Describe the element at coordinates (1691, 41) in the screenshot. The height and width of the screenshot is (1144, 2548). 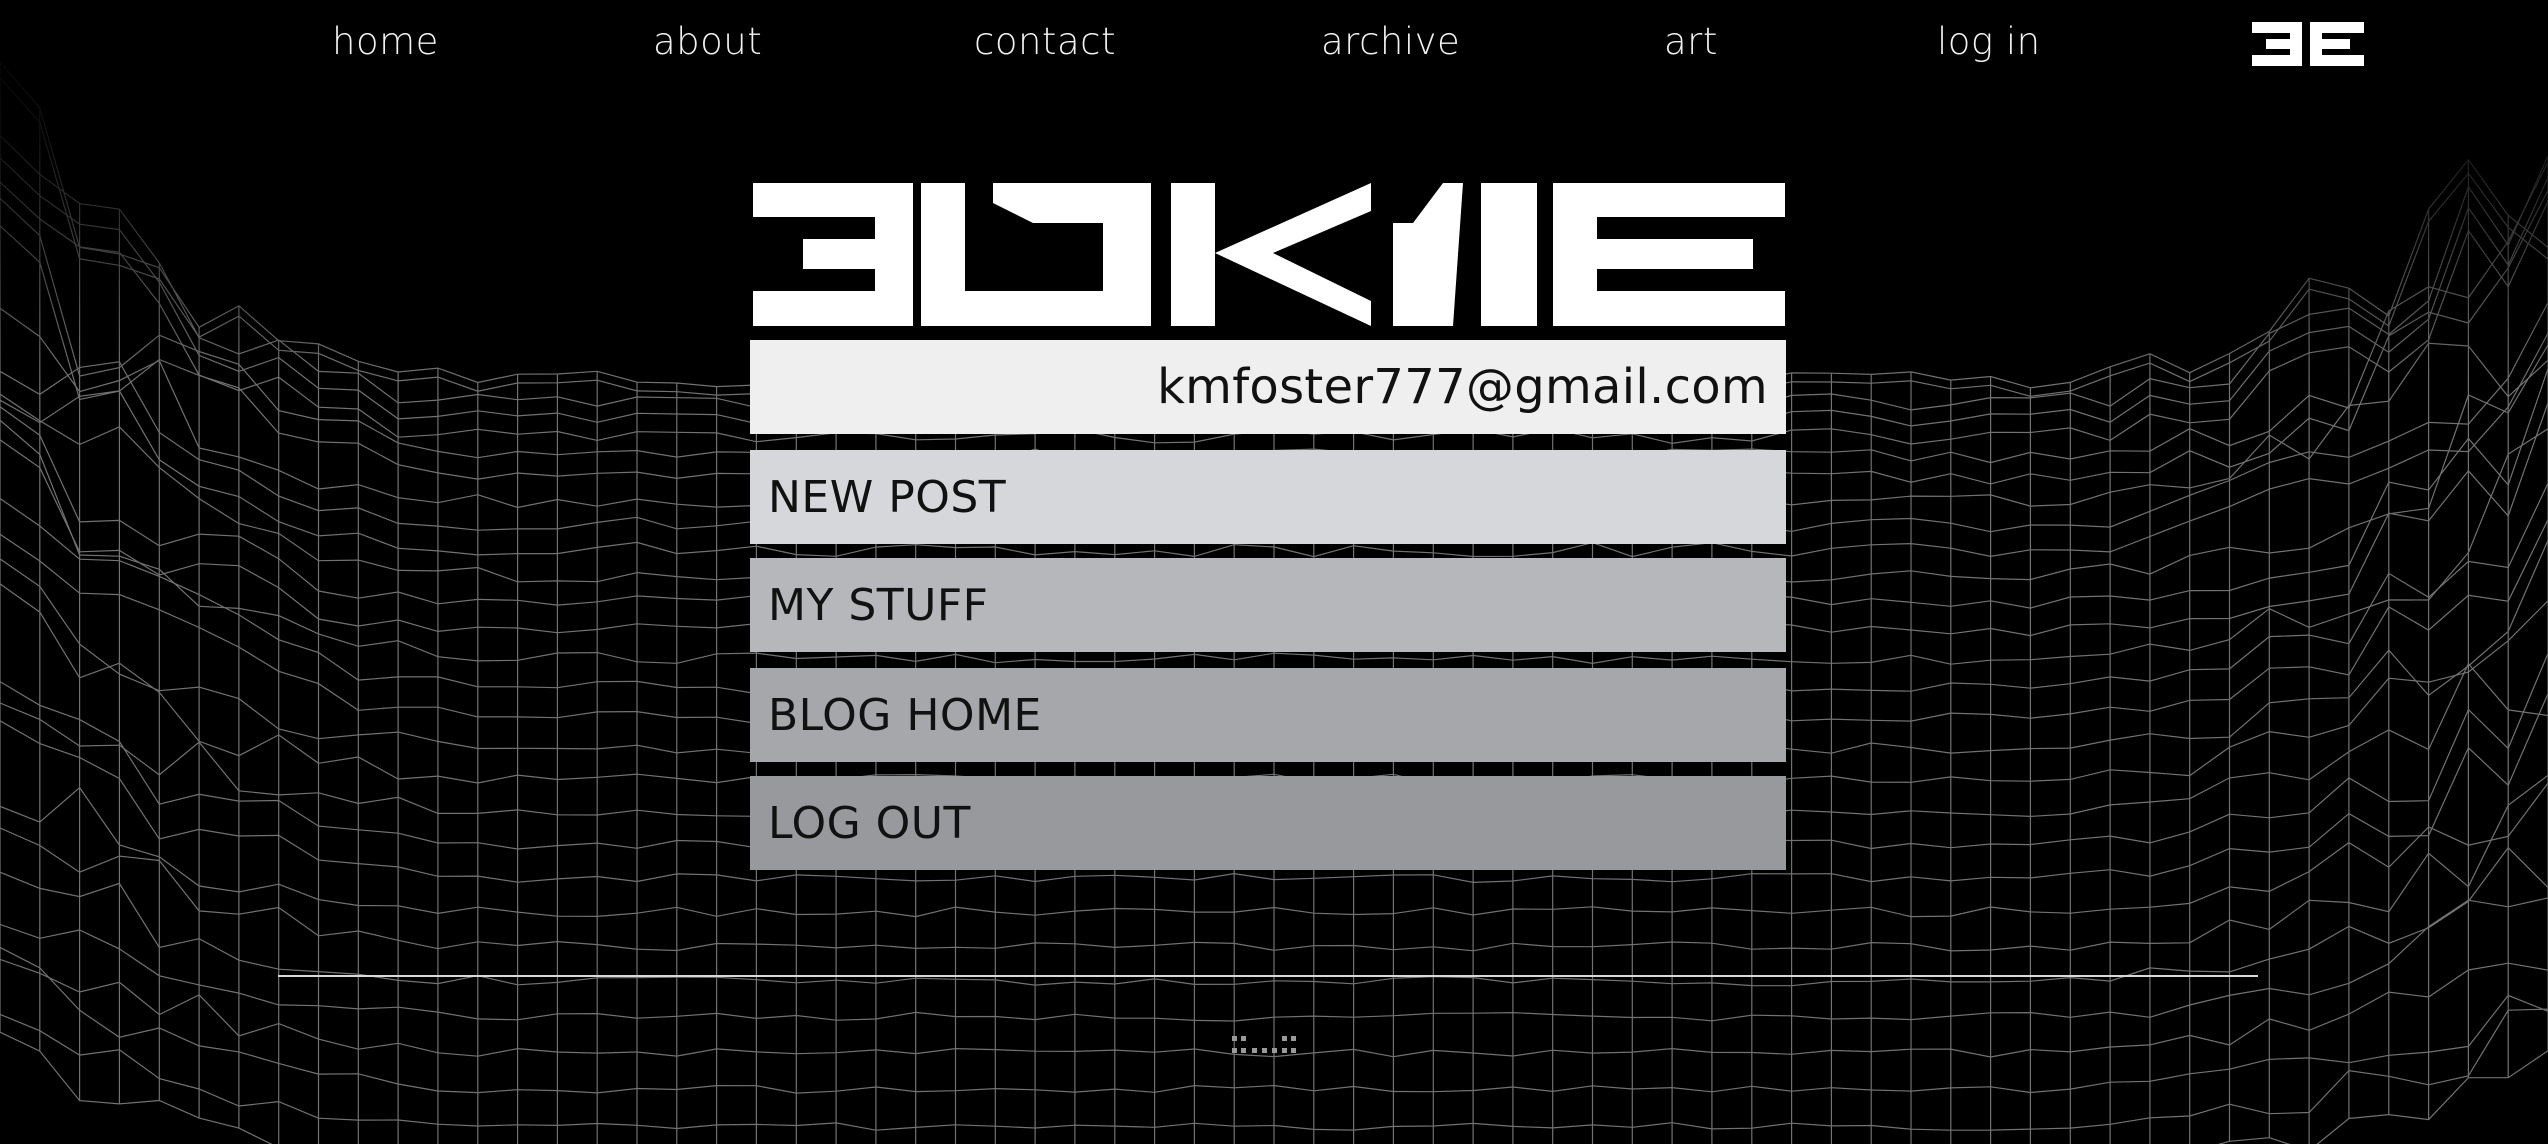
I see `nav-art-link: art` at that location.